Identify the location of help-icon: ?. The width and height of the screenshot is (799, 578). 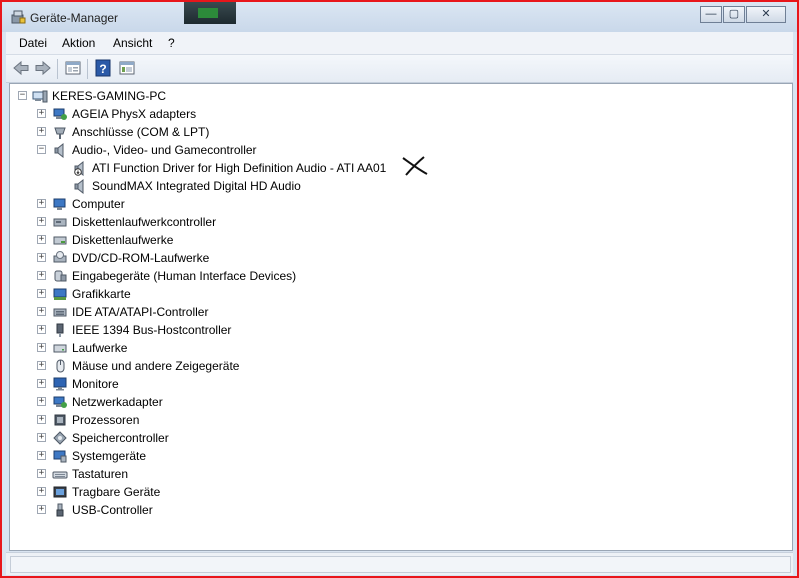
(103, 68).